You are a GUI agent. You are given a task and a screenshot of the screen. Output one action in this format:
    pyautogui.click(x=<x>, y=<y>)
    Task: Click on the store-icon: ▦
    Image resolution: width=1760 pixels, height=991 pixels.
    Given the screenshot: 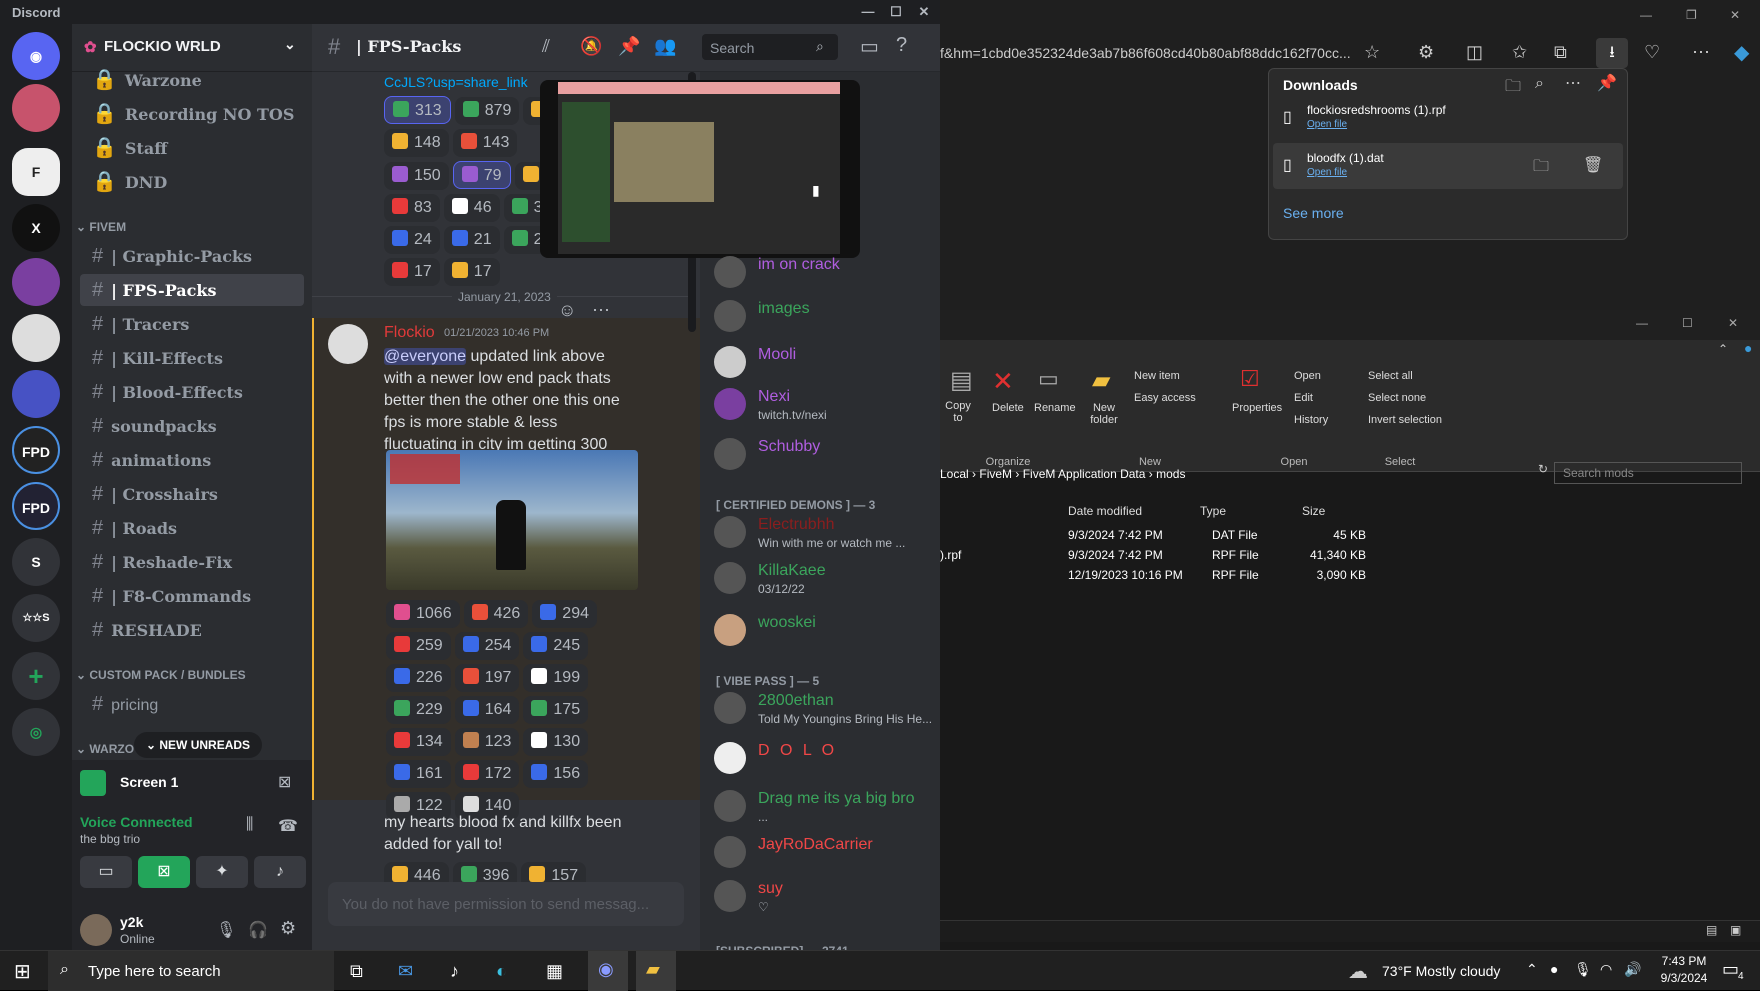 What is the action you would take?
    pyautogui.click(x=554, y=971)
    